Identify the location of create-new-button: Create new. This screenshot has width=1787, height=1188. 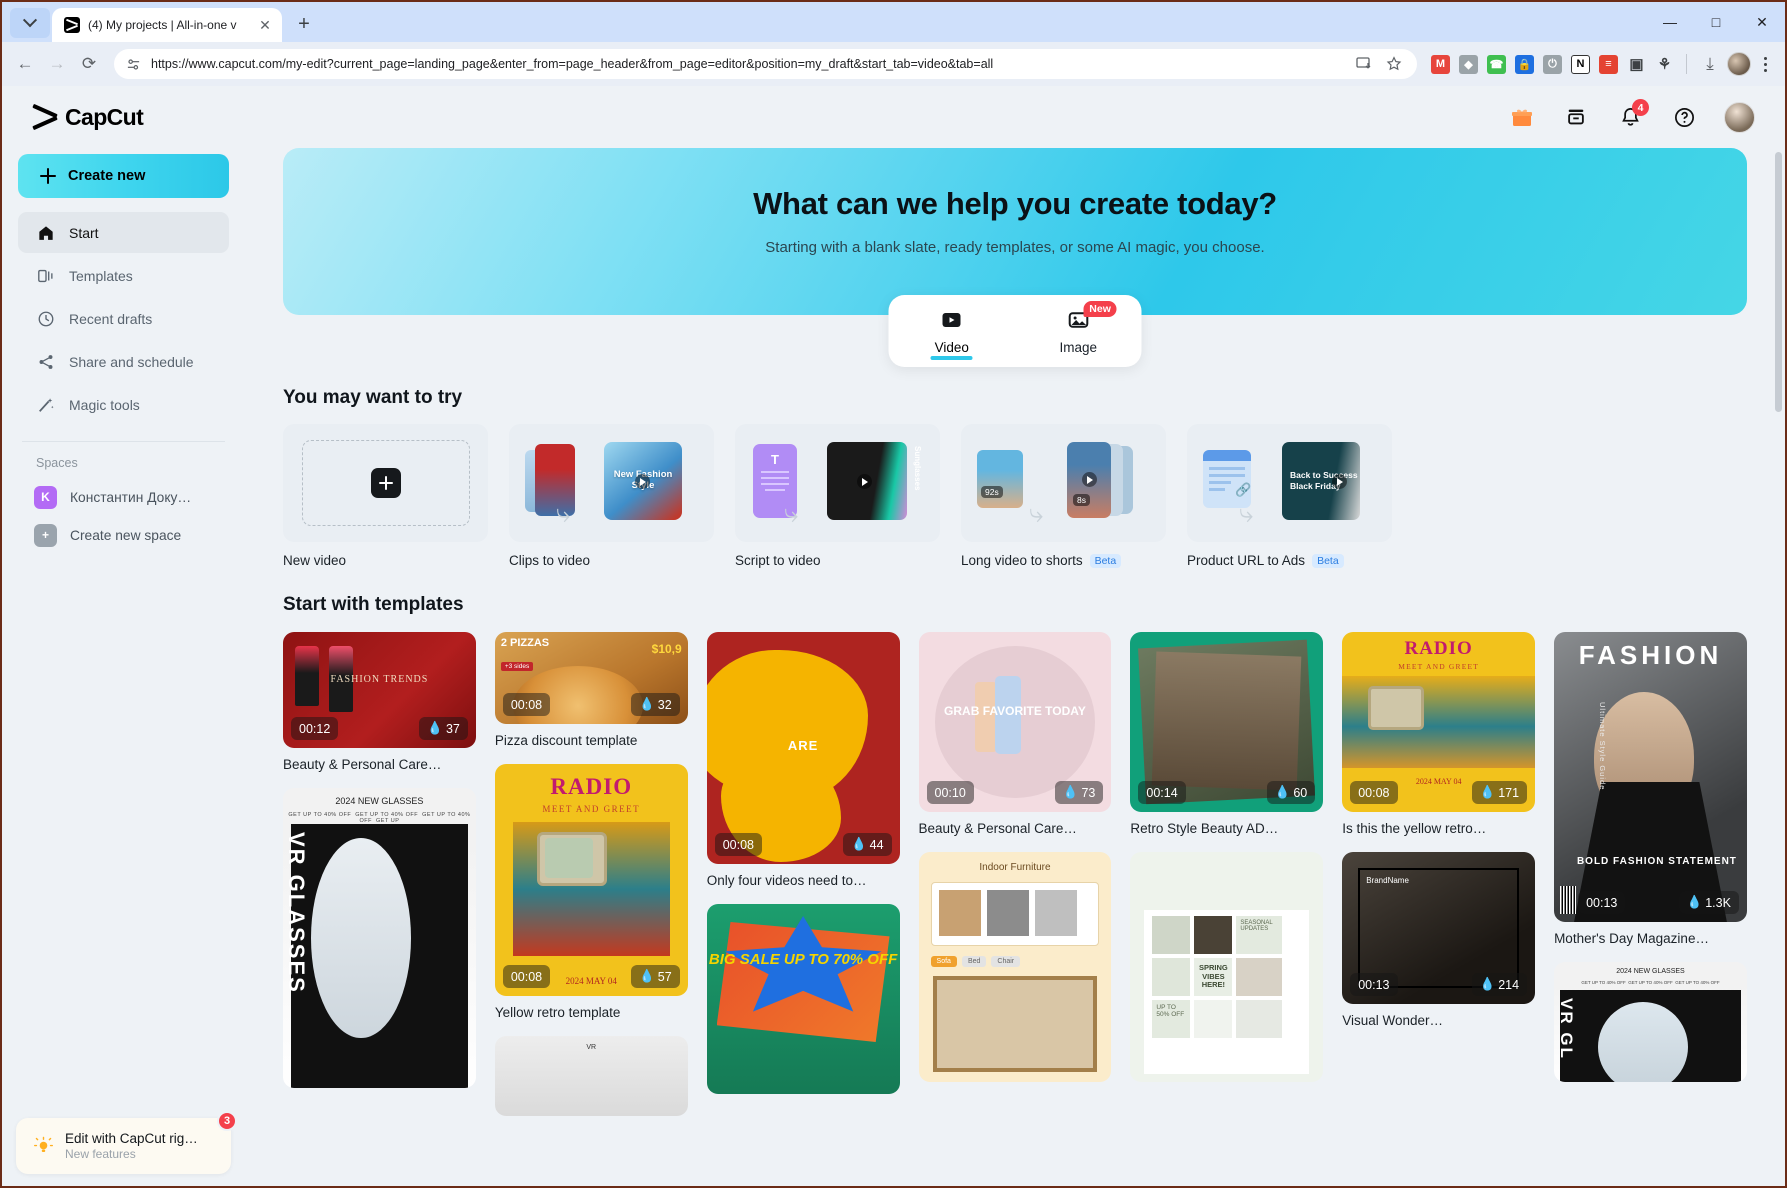
(123, 176).